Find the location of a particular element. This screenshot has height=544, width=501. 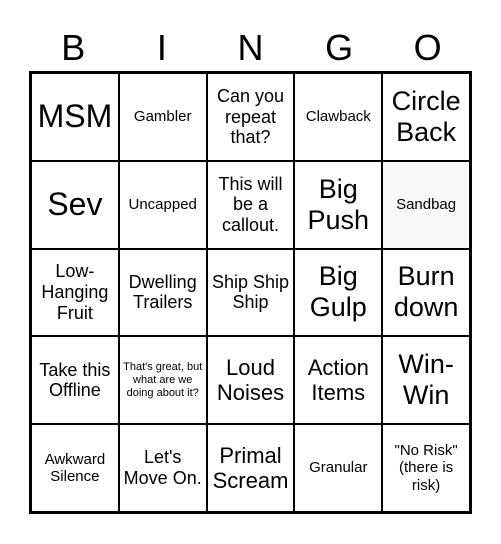

header-letter-n: N is located at coordinates (250, 47).